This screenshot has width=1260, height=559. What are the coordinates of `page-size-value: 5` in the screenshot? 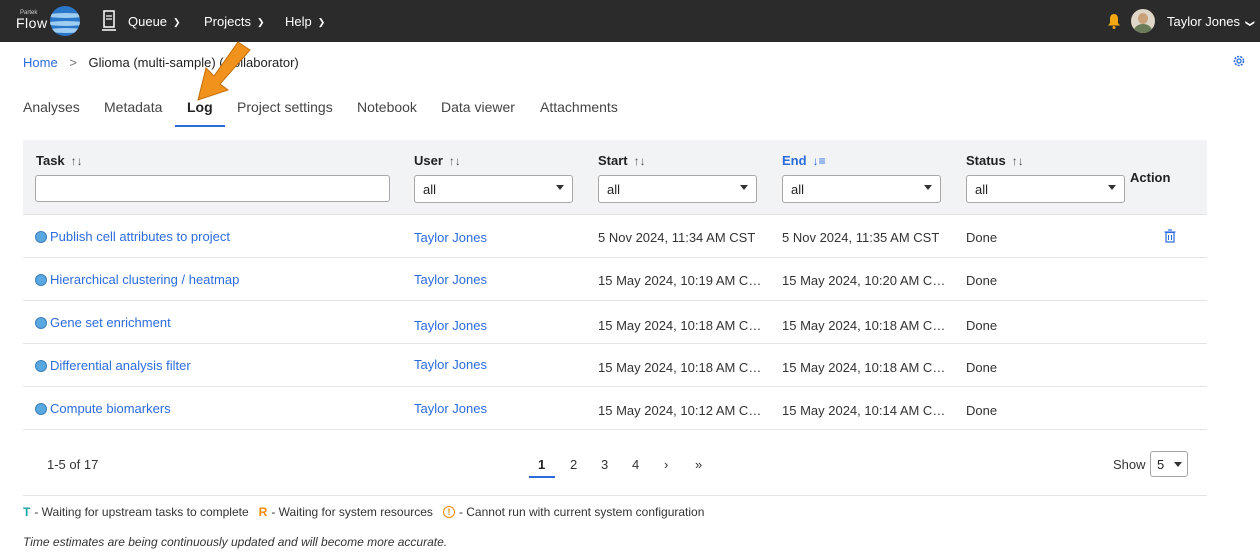 It's located at (1161, 464).